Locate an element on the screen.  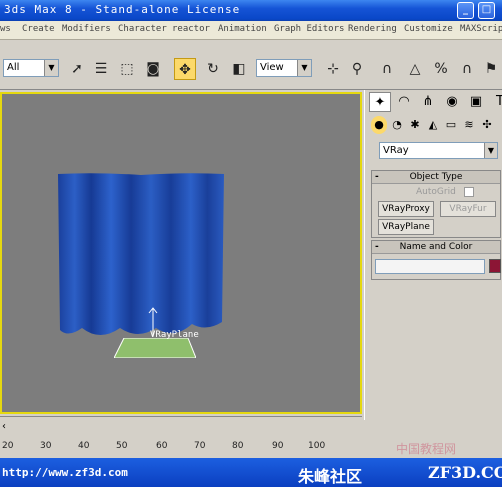
utilities-tab-icon: T is located at coordinates (495, 102).